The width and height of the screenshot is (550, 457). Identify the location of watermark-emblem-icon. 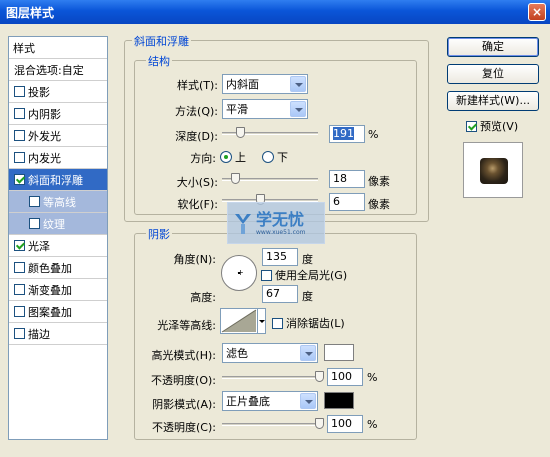
(243, 224).